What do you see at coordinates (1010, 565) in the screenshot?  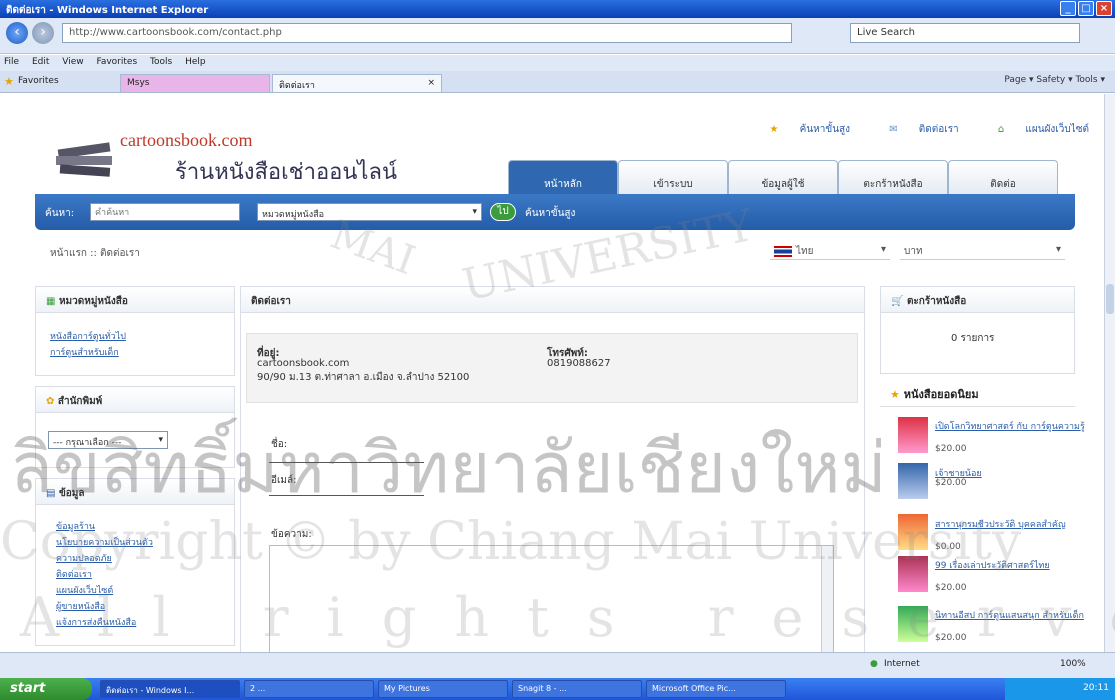 I see `popular-book-link: 99 เรื่องเล่าประวัติศาสตร์ไทย` at bounding box center [1010, 565].